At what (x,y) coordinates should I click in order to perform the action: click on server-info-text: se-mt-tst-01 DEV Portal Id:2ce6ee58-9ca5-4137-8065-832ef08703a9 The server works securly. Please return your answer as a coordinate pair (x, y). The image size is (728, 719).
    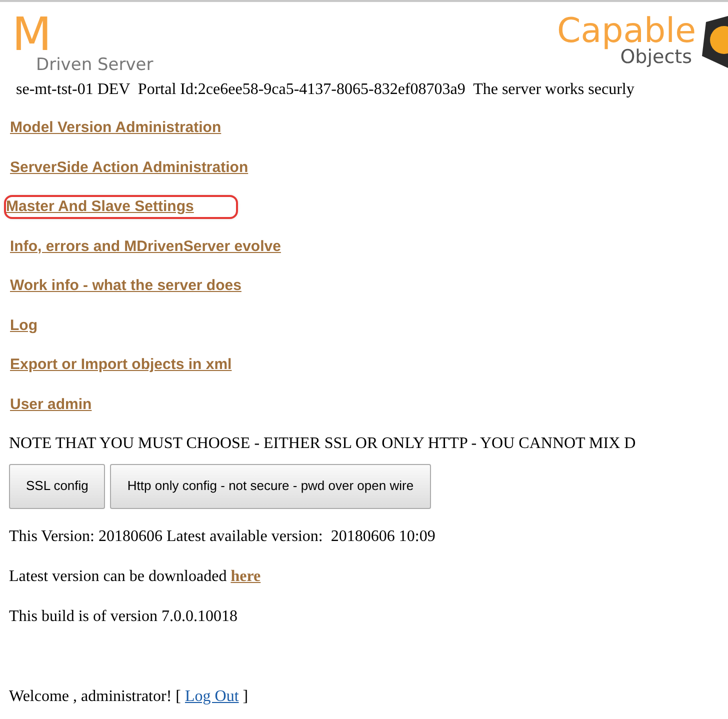
    Looking at the image, I should click on (325, 90).